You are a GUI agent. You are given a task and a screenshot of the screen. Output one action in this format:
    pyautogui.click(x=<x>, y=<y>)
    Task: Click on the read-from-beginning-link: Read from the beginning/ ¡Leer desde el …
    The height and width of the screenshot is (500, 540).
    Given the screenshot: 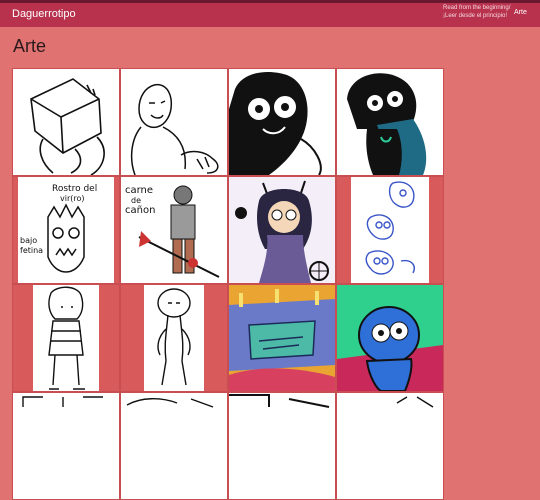 What is the action you would take?
    pyautogui.click(x=476, y=12)
    